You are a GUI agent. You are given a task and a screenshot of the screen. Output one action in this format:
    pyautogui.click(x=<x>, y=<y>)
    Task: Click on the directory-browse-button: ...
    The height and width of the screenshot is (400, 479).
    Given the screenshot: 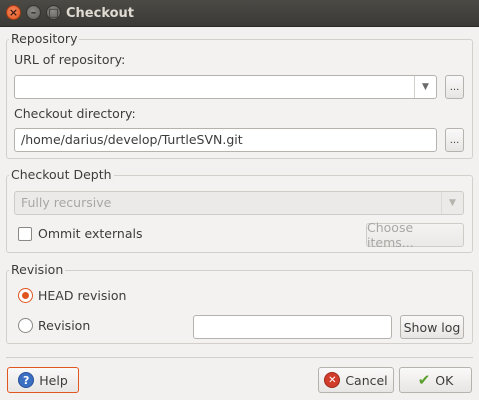 What is the action you would take?
    pyautogui.click(x=454, y=140)
    